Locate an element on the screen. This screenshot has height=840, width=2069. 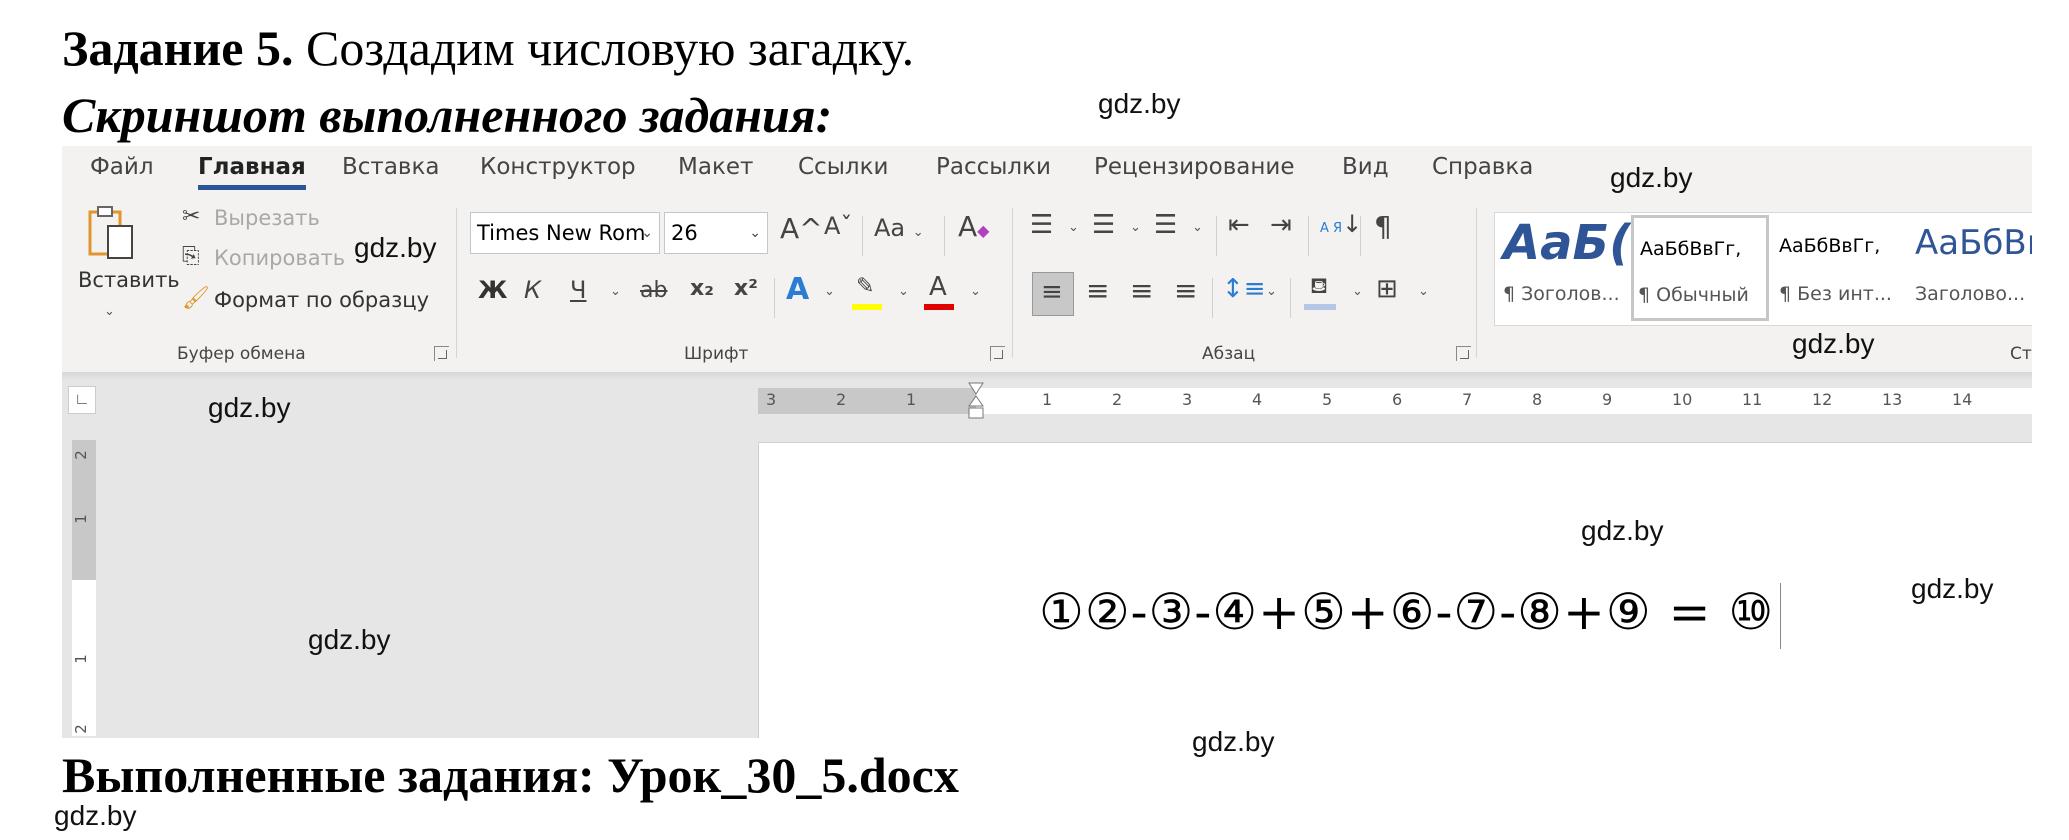
underline-button: Ч is located at coordinates (578, 290).